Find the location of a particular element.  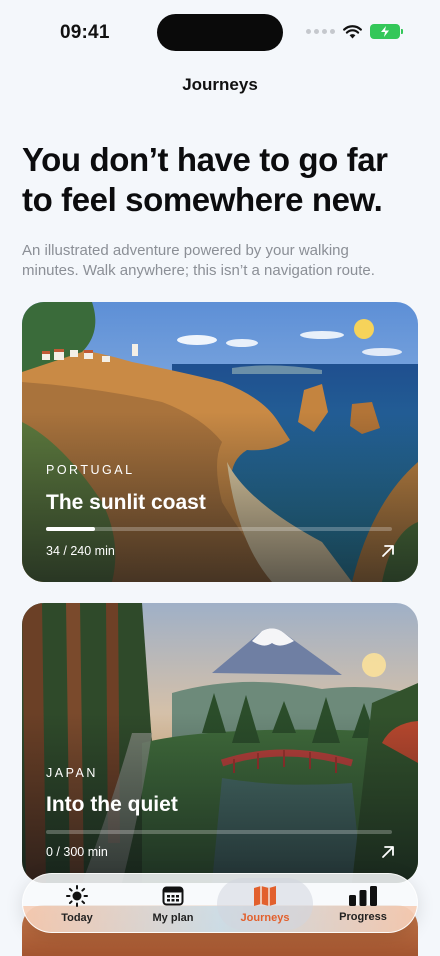

card-progress-text: 0 / 300 min is located at coordinates (77, 852).